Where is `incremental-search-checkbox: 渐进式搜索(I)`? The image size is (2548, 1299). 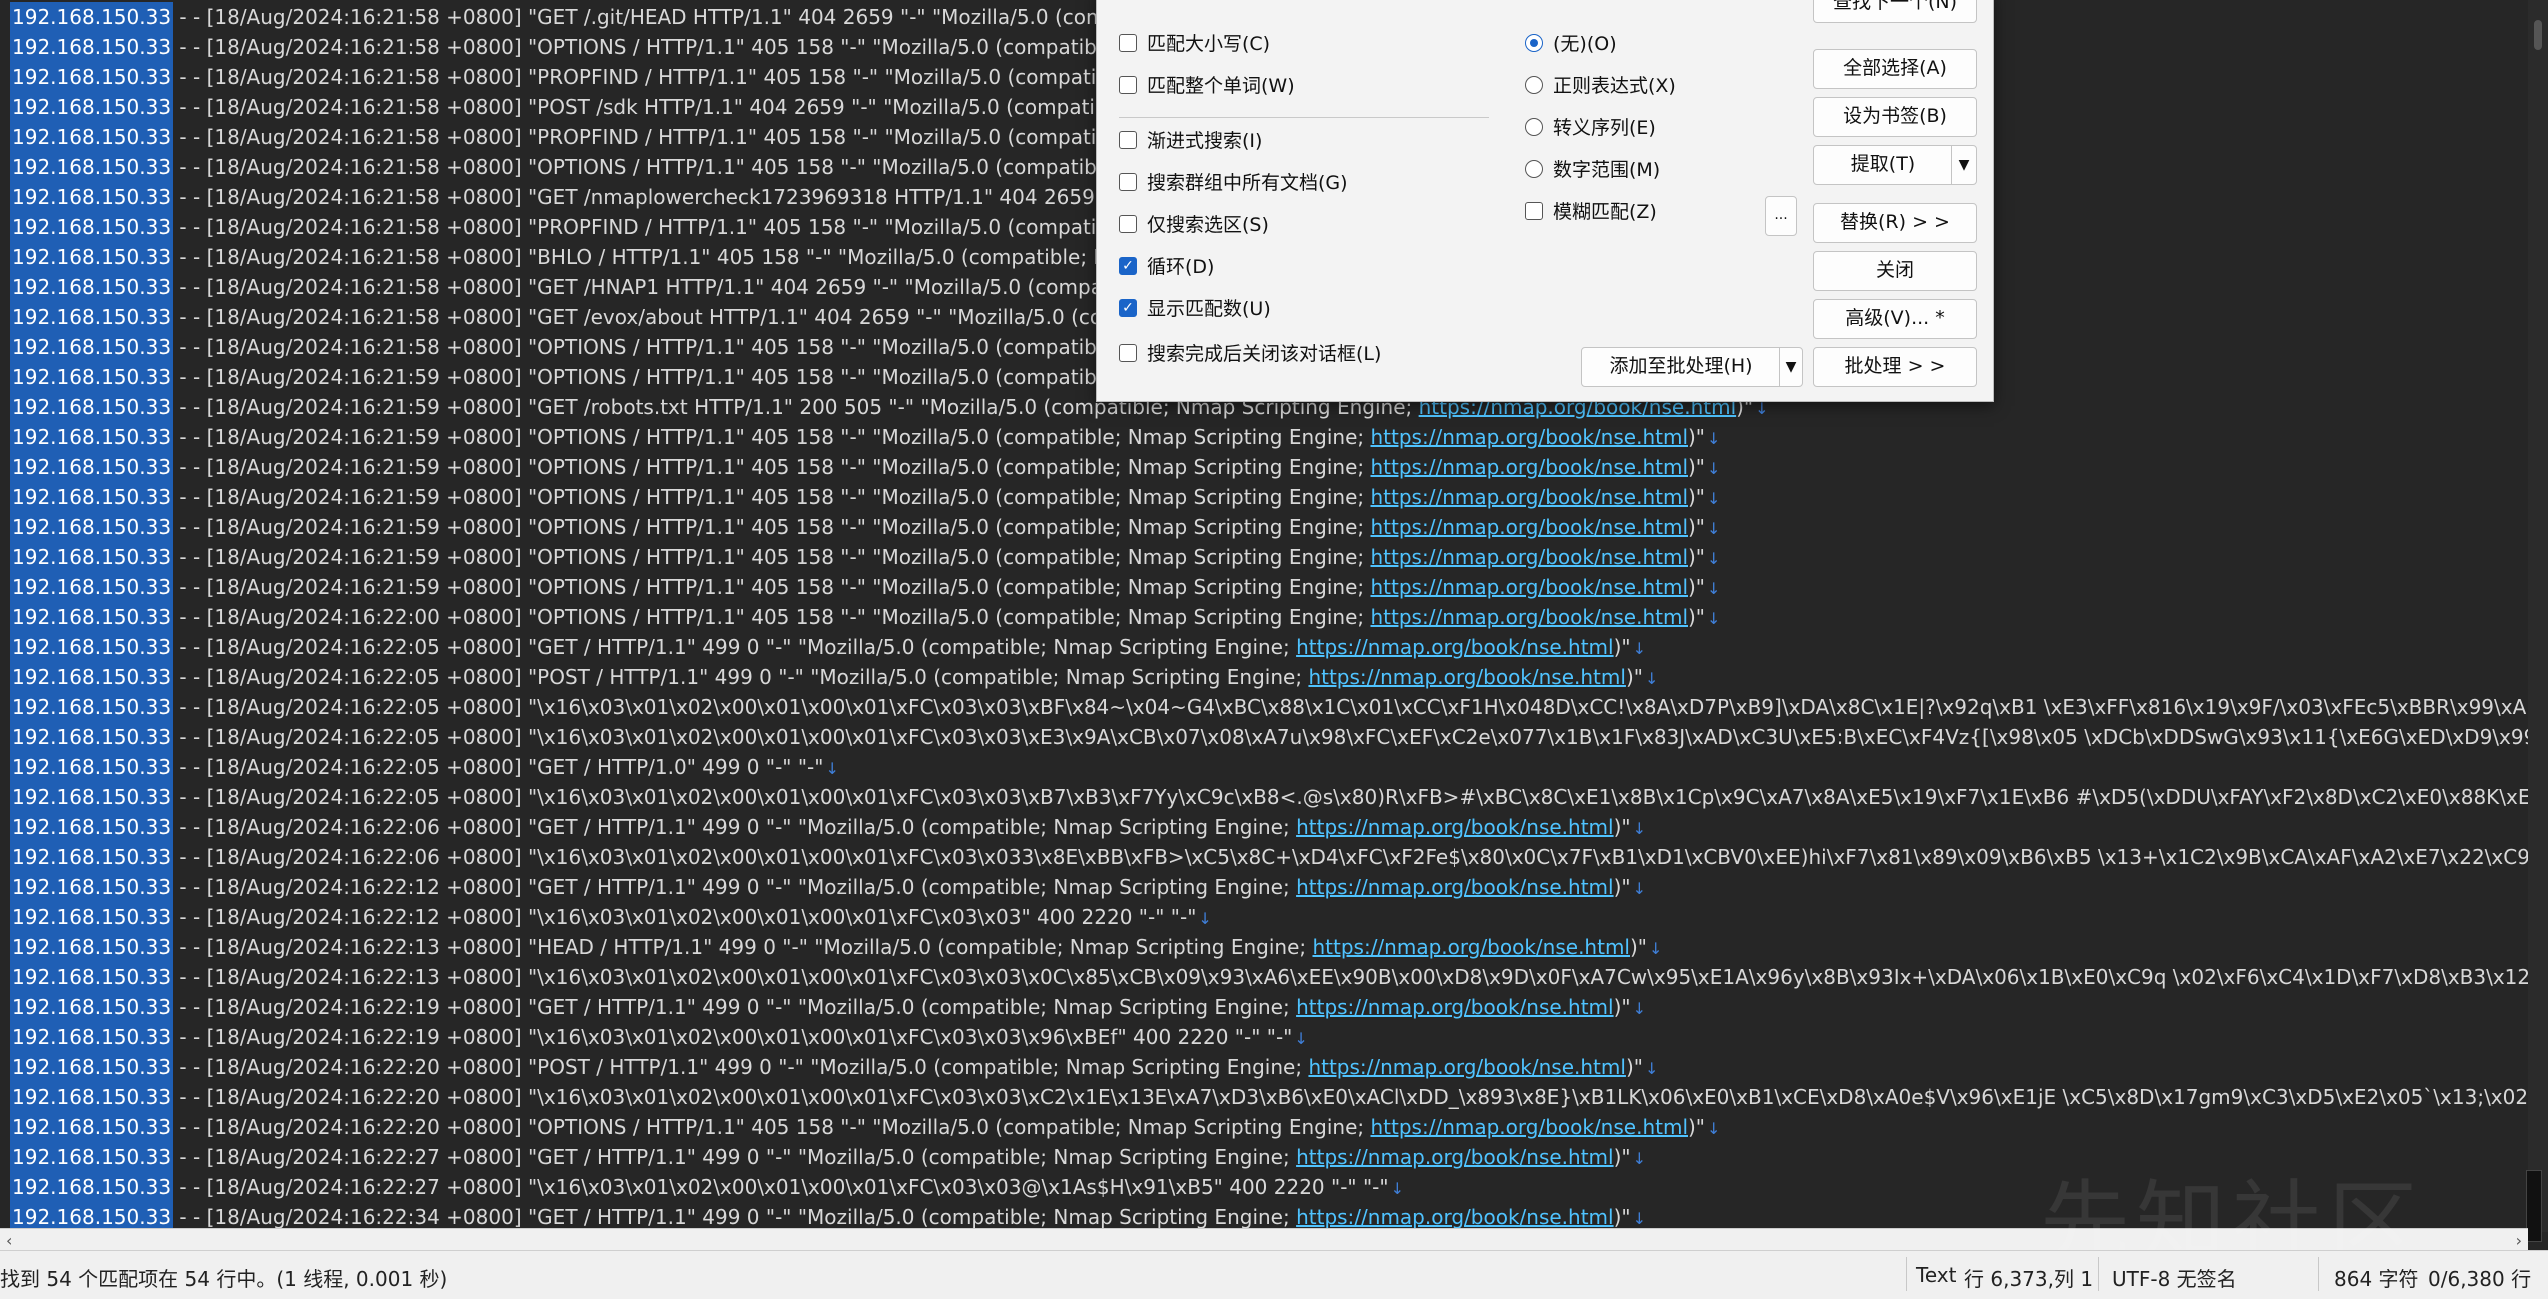
incremental-search-checkbox: 渐进式搜索(I) is located at coordinates (1190, 139).